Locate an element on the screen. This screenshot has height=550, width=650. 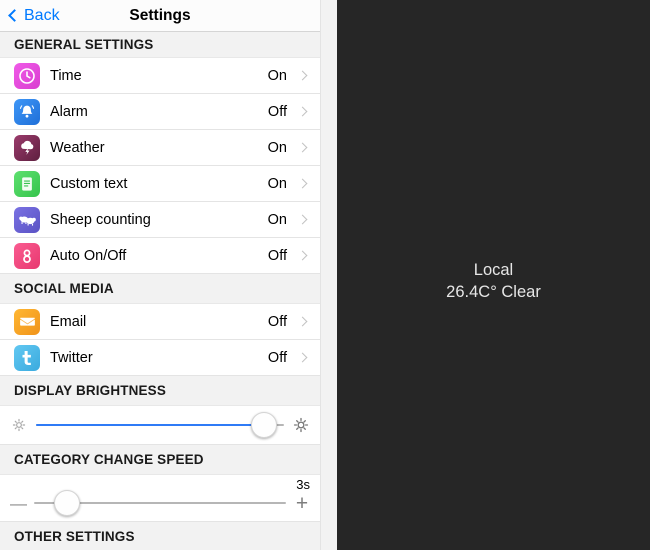
sun-large-icon is located at coordinates (301, 425).